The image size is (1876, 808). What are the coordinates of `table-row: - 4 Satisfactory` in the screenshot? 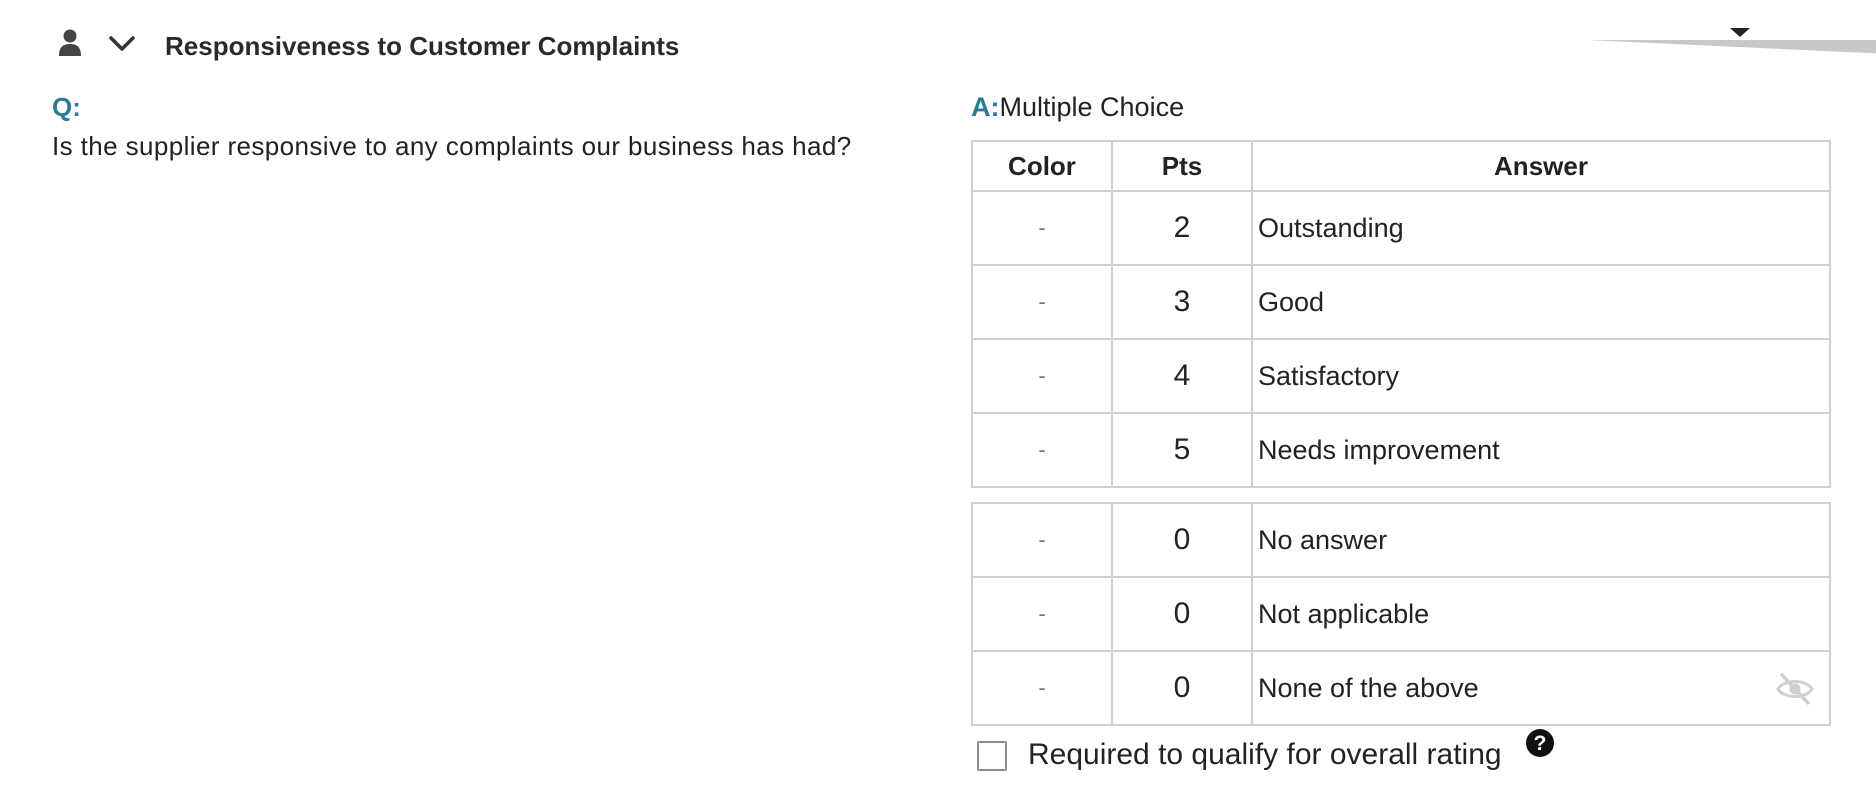 It's located at (1401, 376).